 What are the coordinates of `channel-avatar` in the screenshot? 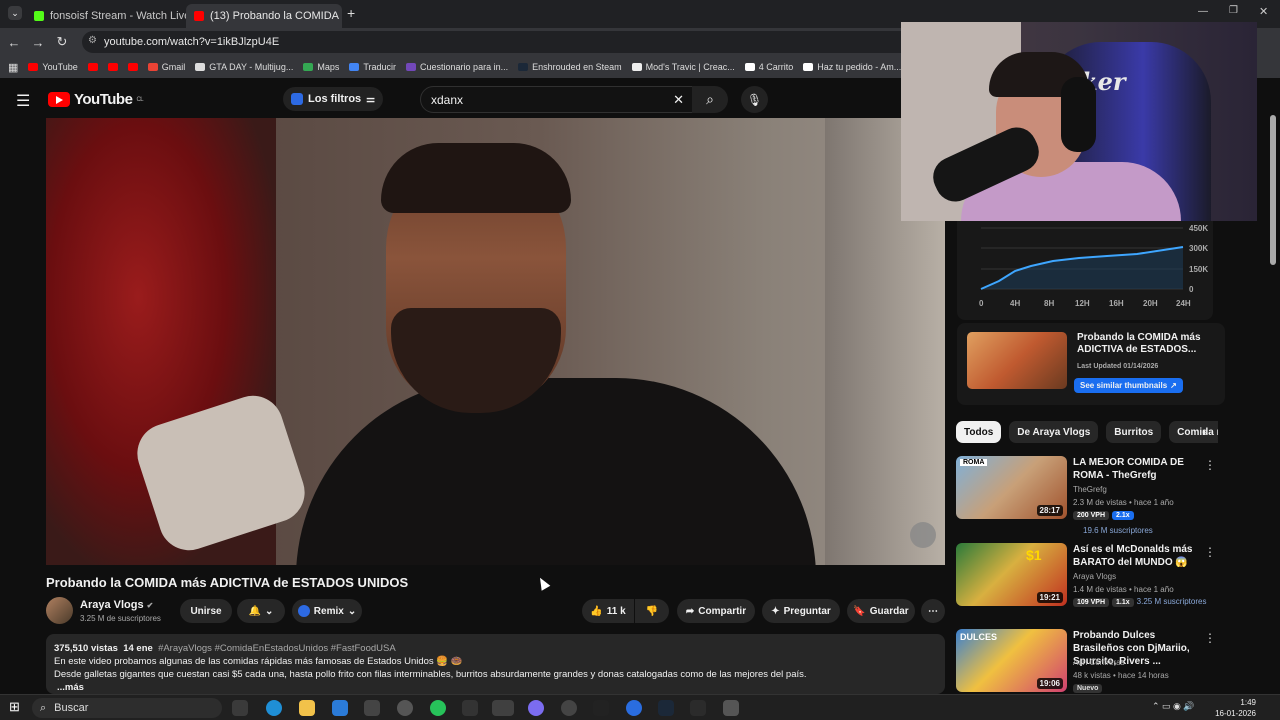 It's located at (59, 610).